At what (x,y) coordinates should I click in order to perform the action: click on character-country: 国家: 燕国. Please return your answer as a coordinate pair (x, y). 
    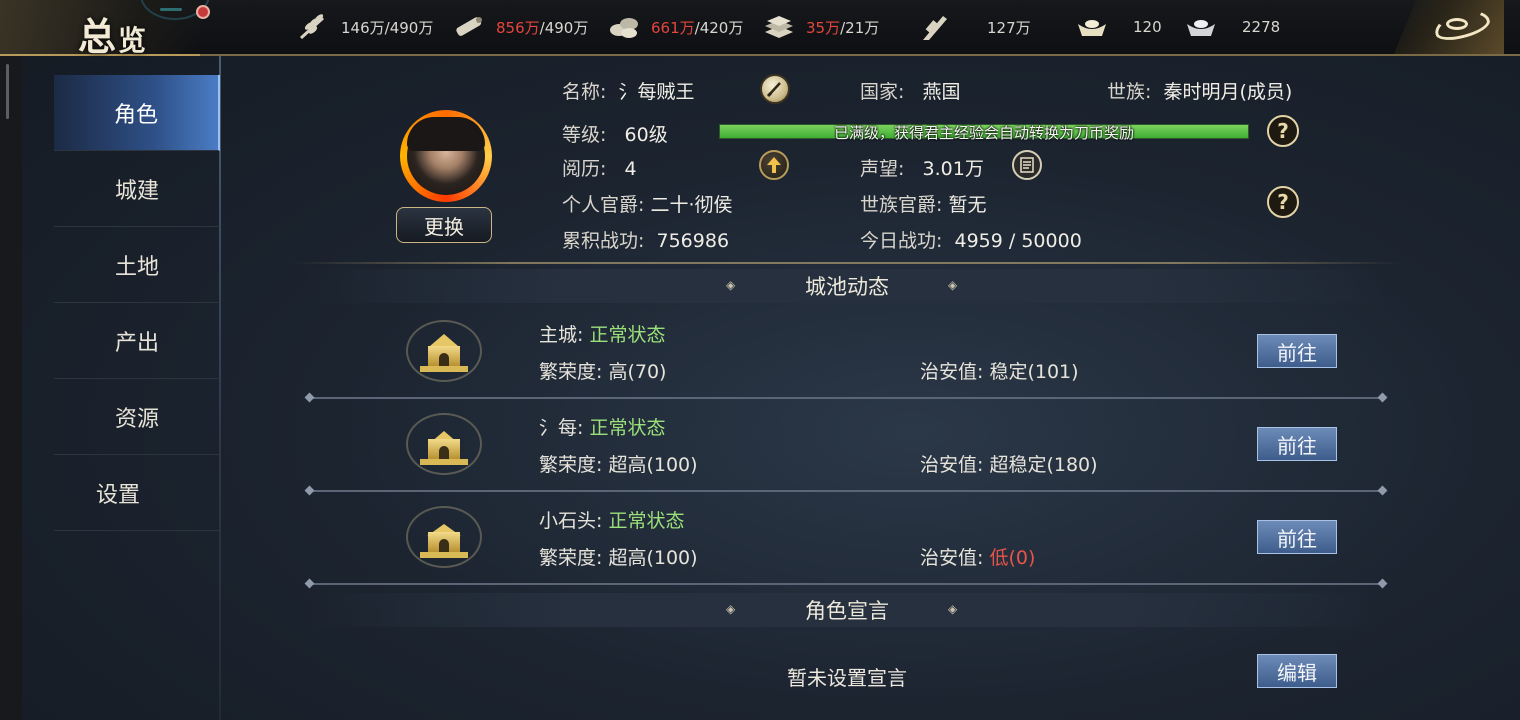
    Looking at the image, I should click on (910, 90).